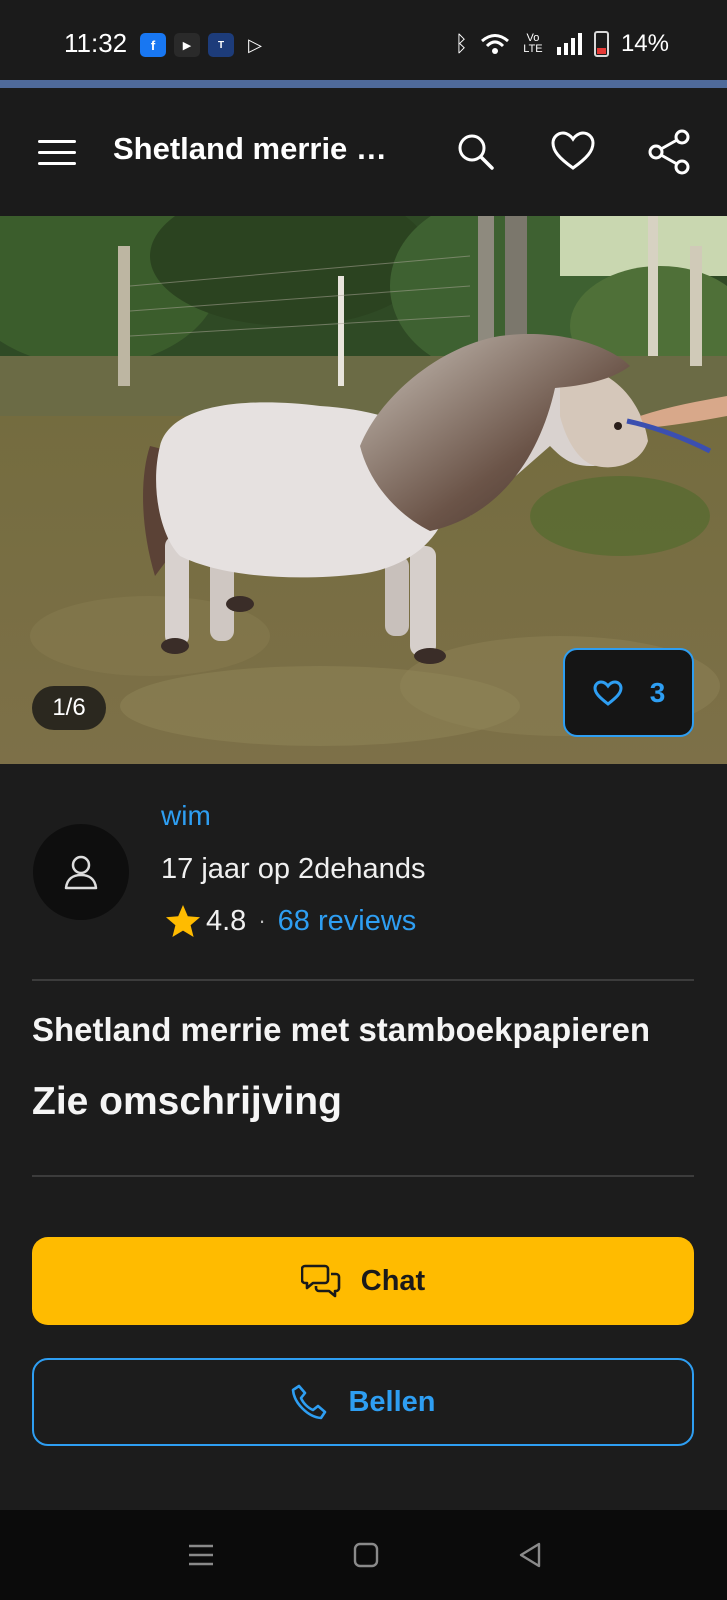 This screenshot has height=1600, width=727. I want to click on battery-percent: 14%, so click(644, 43).